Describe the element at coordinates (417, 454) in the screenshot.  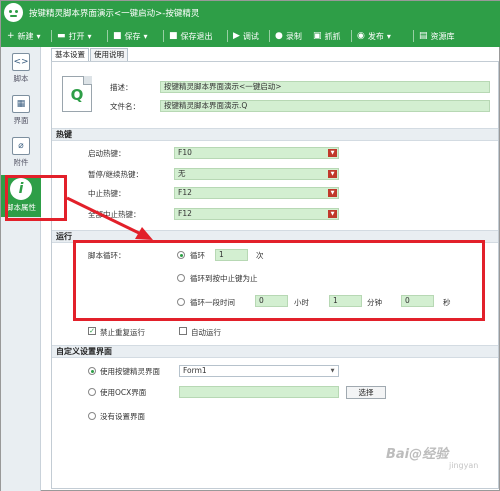
I see `watermark: Bai@经验` at that location.